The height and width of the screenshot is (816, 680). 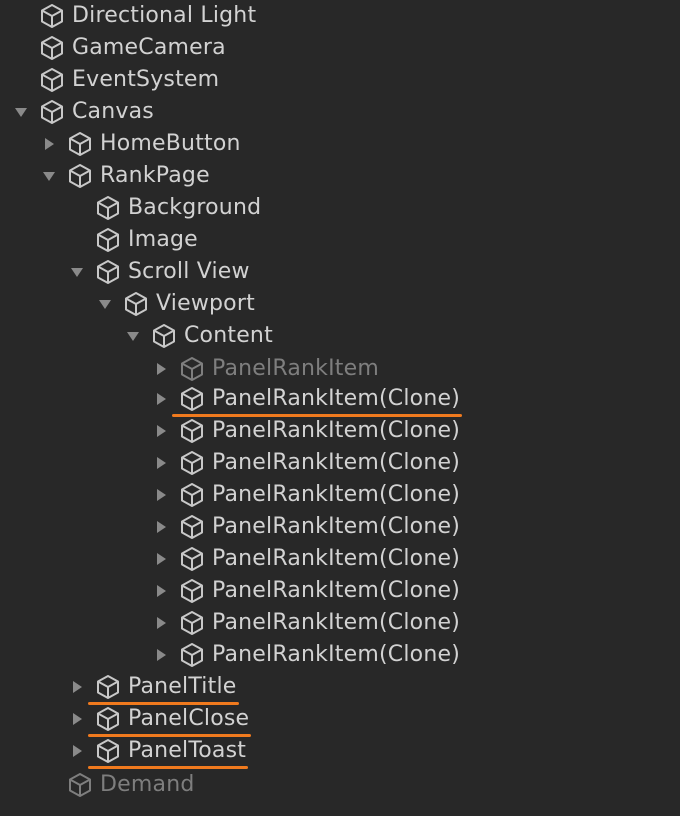 I want to click on hierarchy-item: PanelRankItem, so click(x=340, y=369).